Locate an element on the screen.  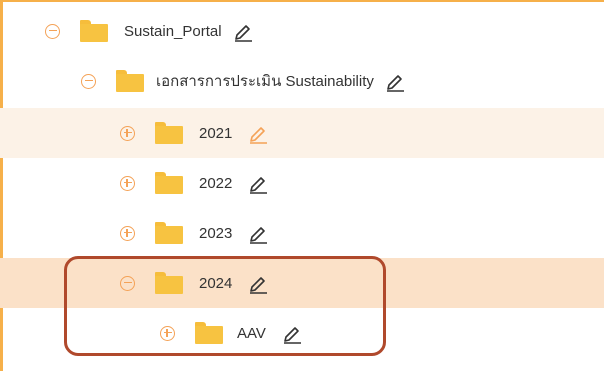
tree-node-2022: 2022 is located at coordinates (302, 183).